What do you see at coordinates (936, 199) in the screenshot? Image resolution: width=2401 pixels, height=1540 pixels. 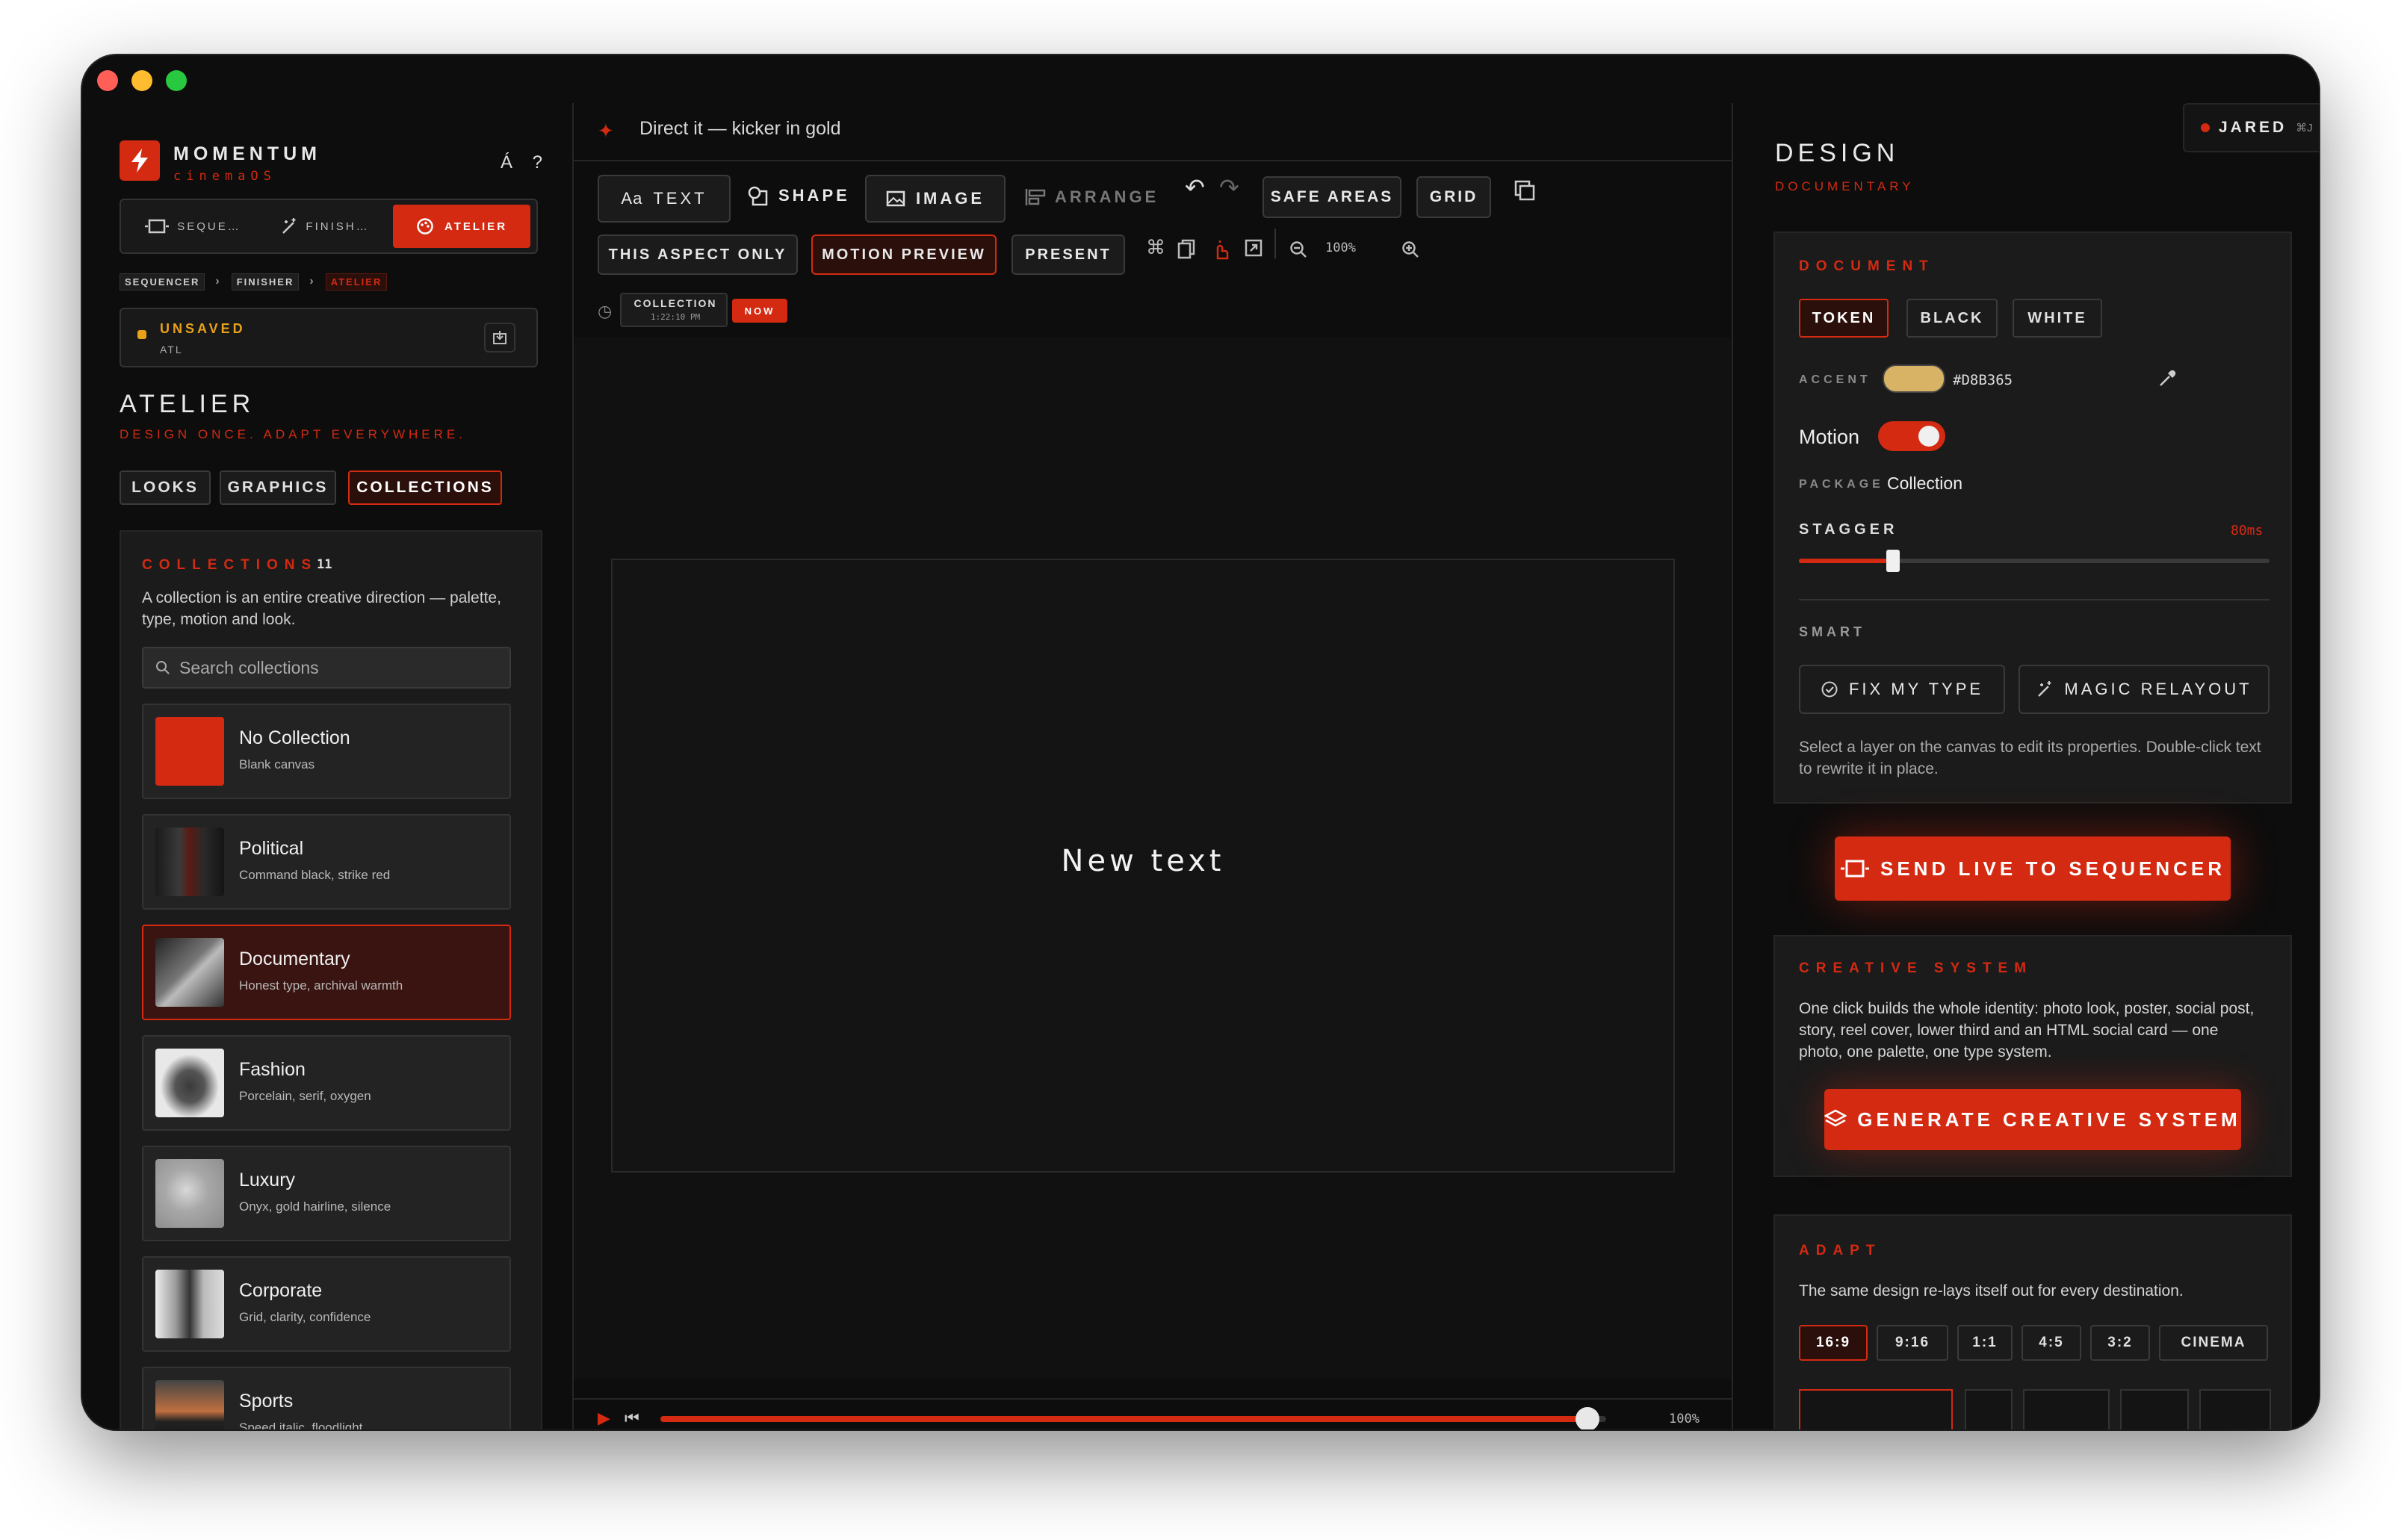 I see `add-image-button: IMAGE` at bounding box center [936, 199].